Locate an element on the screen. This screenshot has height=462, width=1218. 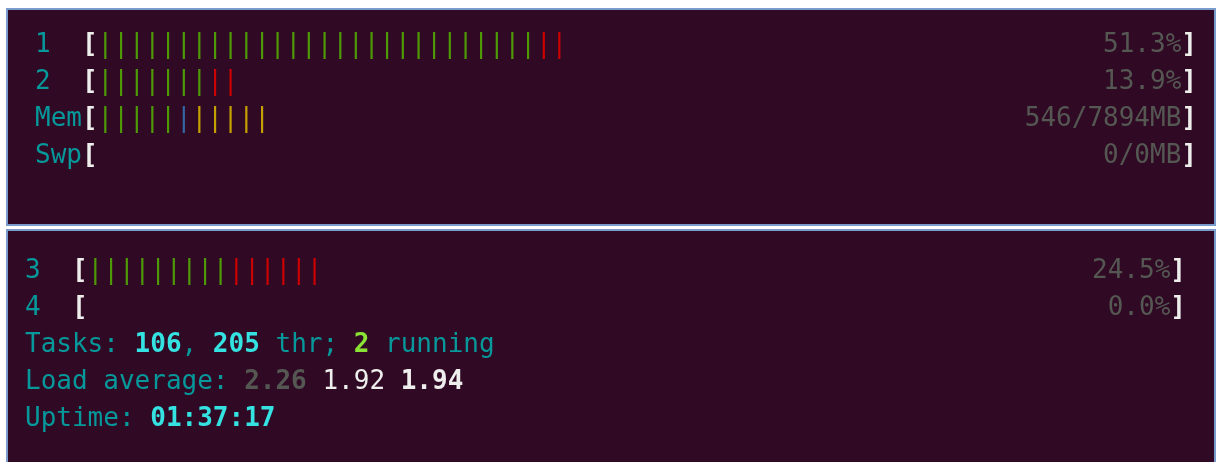
meter-bars: ||||||||||| is located at coordinates (183, 117).